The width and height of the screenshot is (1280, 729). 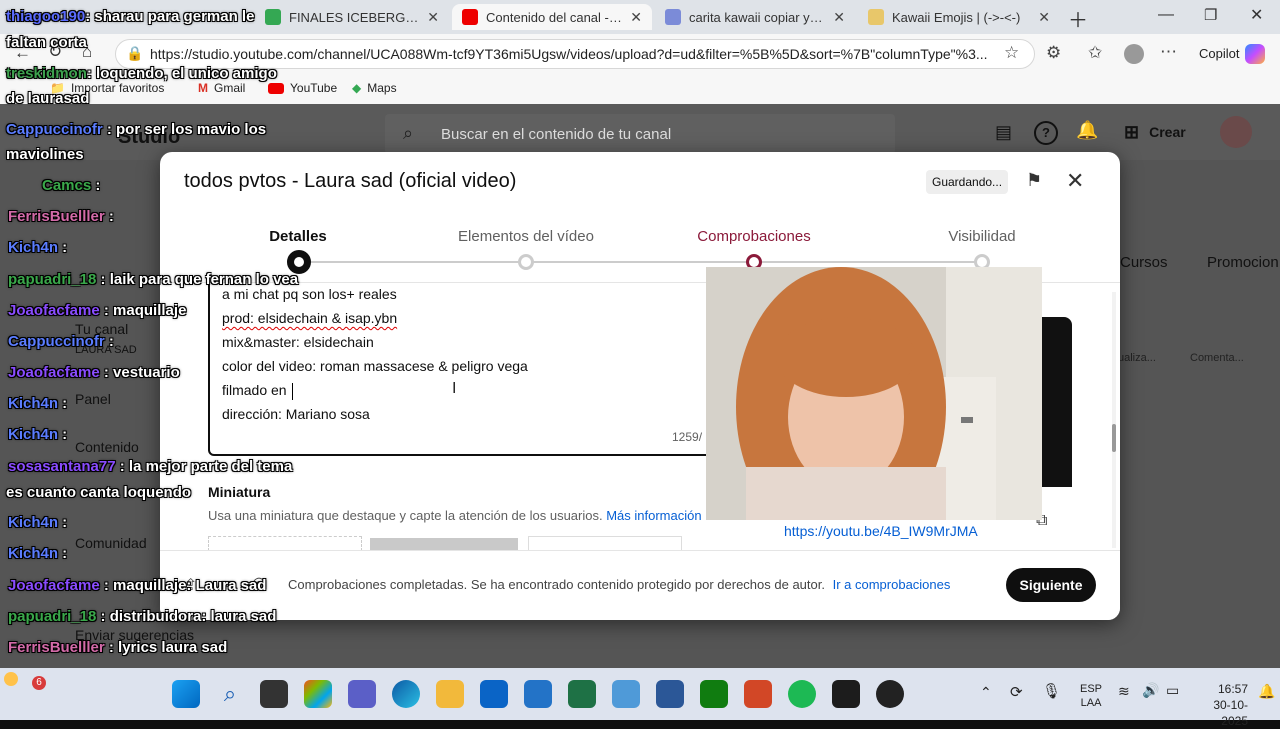 What do you see at coordinates (107, 447) in the screenshot?
I see `sidebar-item-contenido: Contenido` at bounding box center [107, 447].